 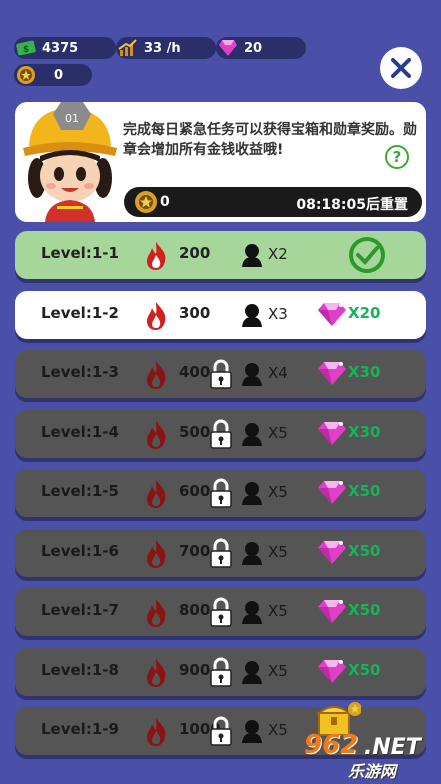 What do you see at coordinates (195, 610) in the screenshot?
I see `level-cost: 800` at bounding box center [195, 610].